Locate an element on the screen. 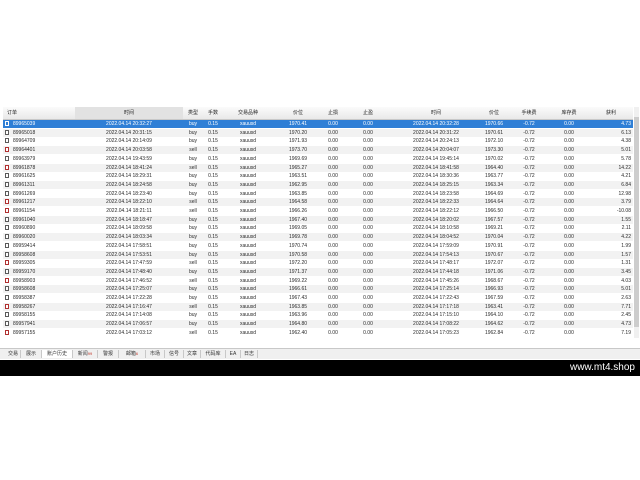  col-profit-header: 获利 is located at coordinates (611, 113).